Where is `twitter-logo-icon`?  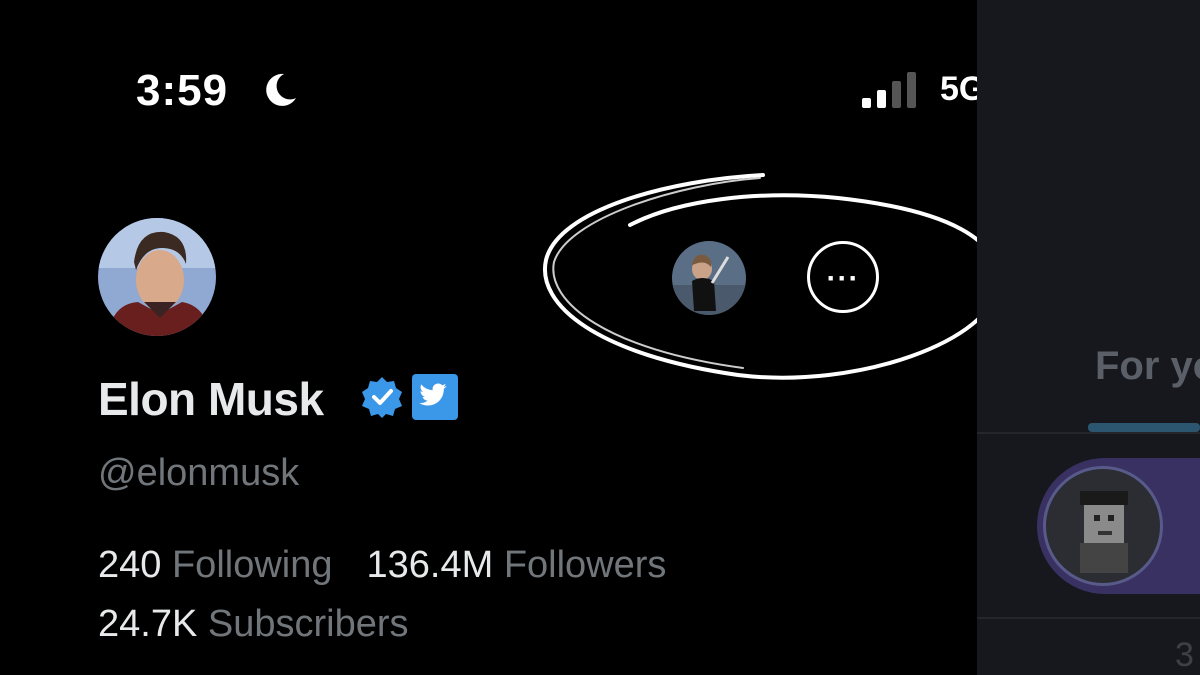 twitter-logo-icon is located at coordinates (433, 394).